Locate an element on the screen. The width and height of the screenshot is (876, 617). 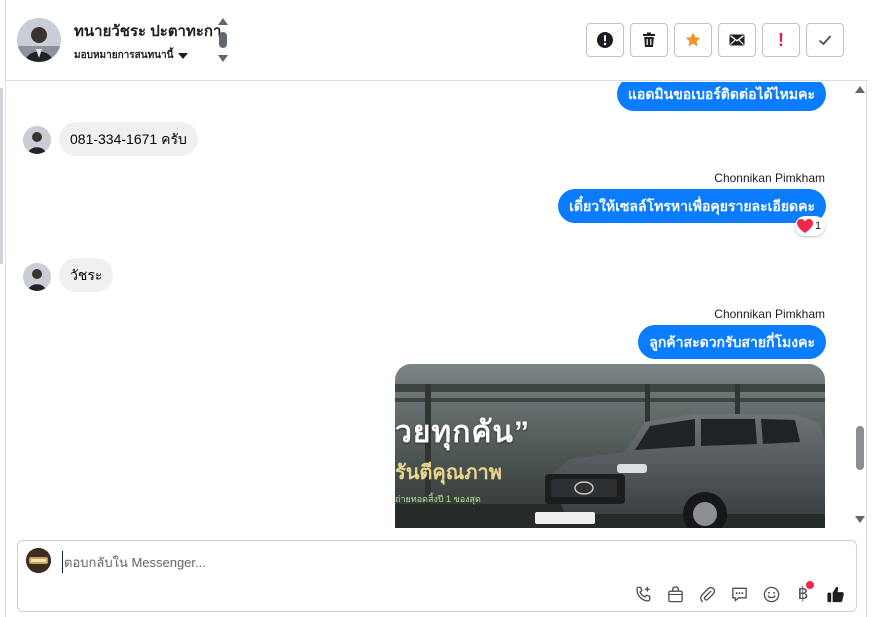
phone-plus-icon is located at coordinates (642, 594).